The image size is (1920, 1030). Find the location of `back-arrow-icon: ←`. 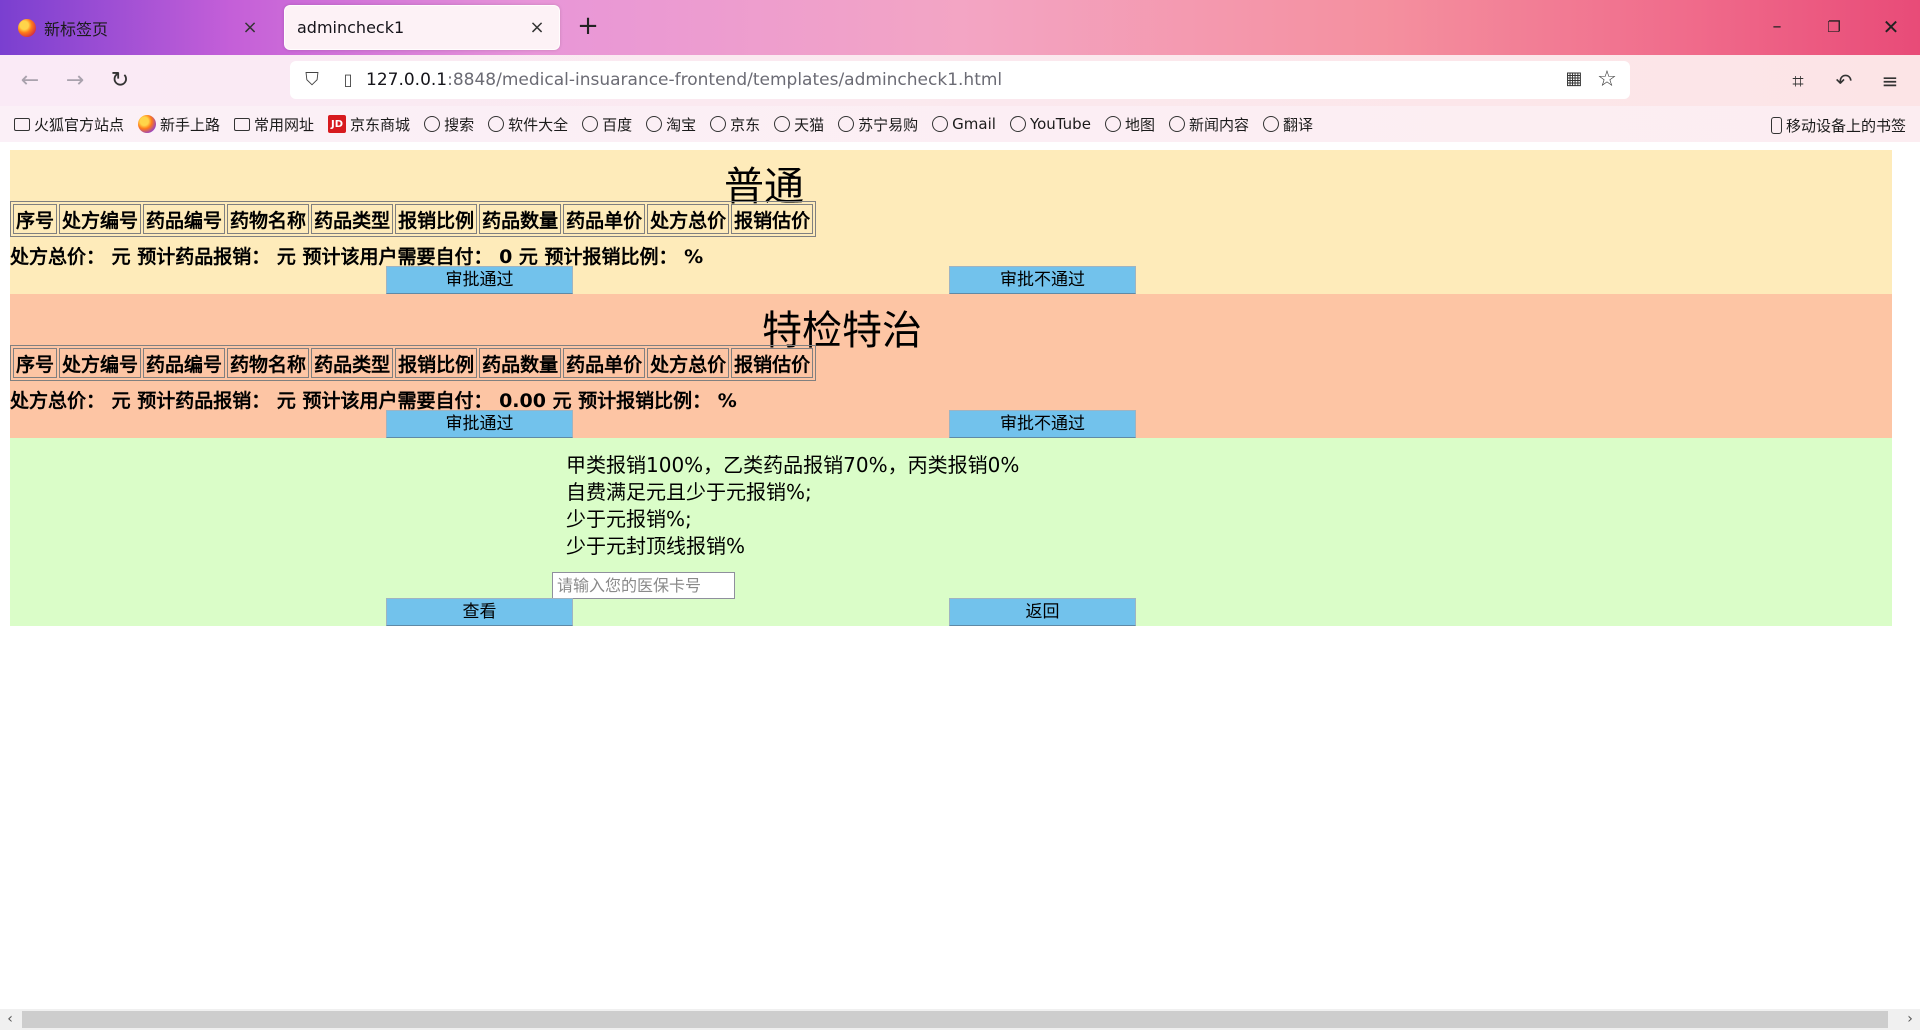

back-arrow-icon: ← is located at coordinates (30, 81).